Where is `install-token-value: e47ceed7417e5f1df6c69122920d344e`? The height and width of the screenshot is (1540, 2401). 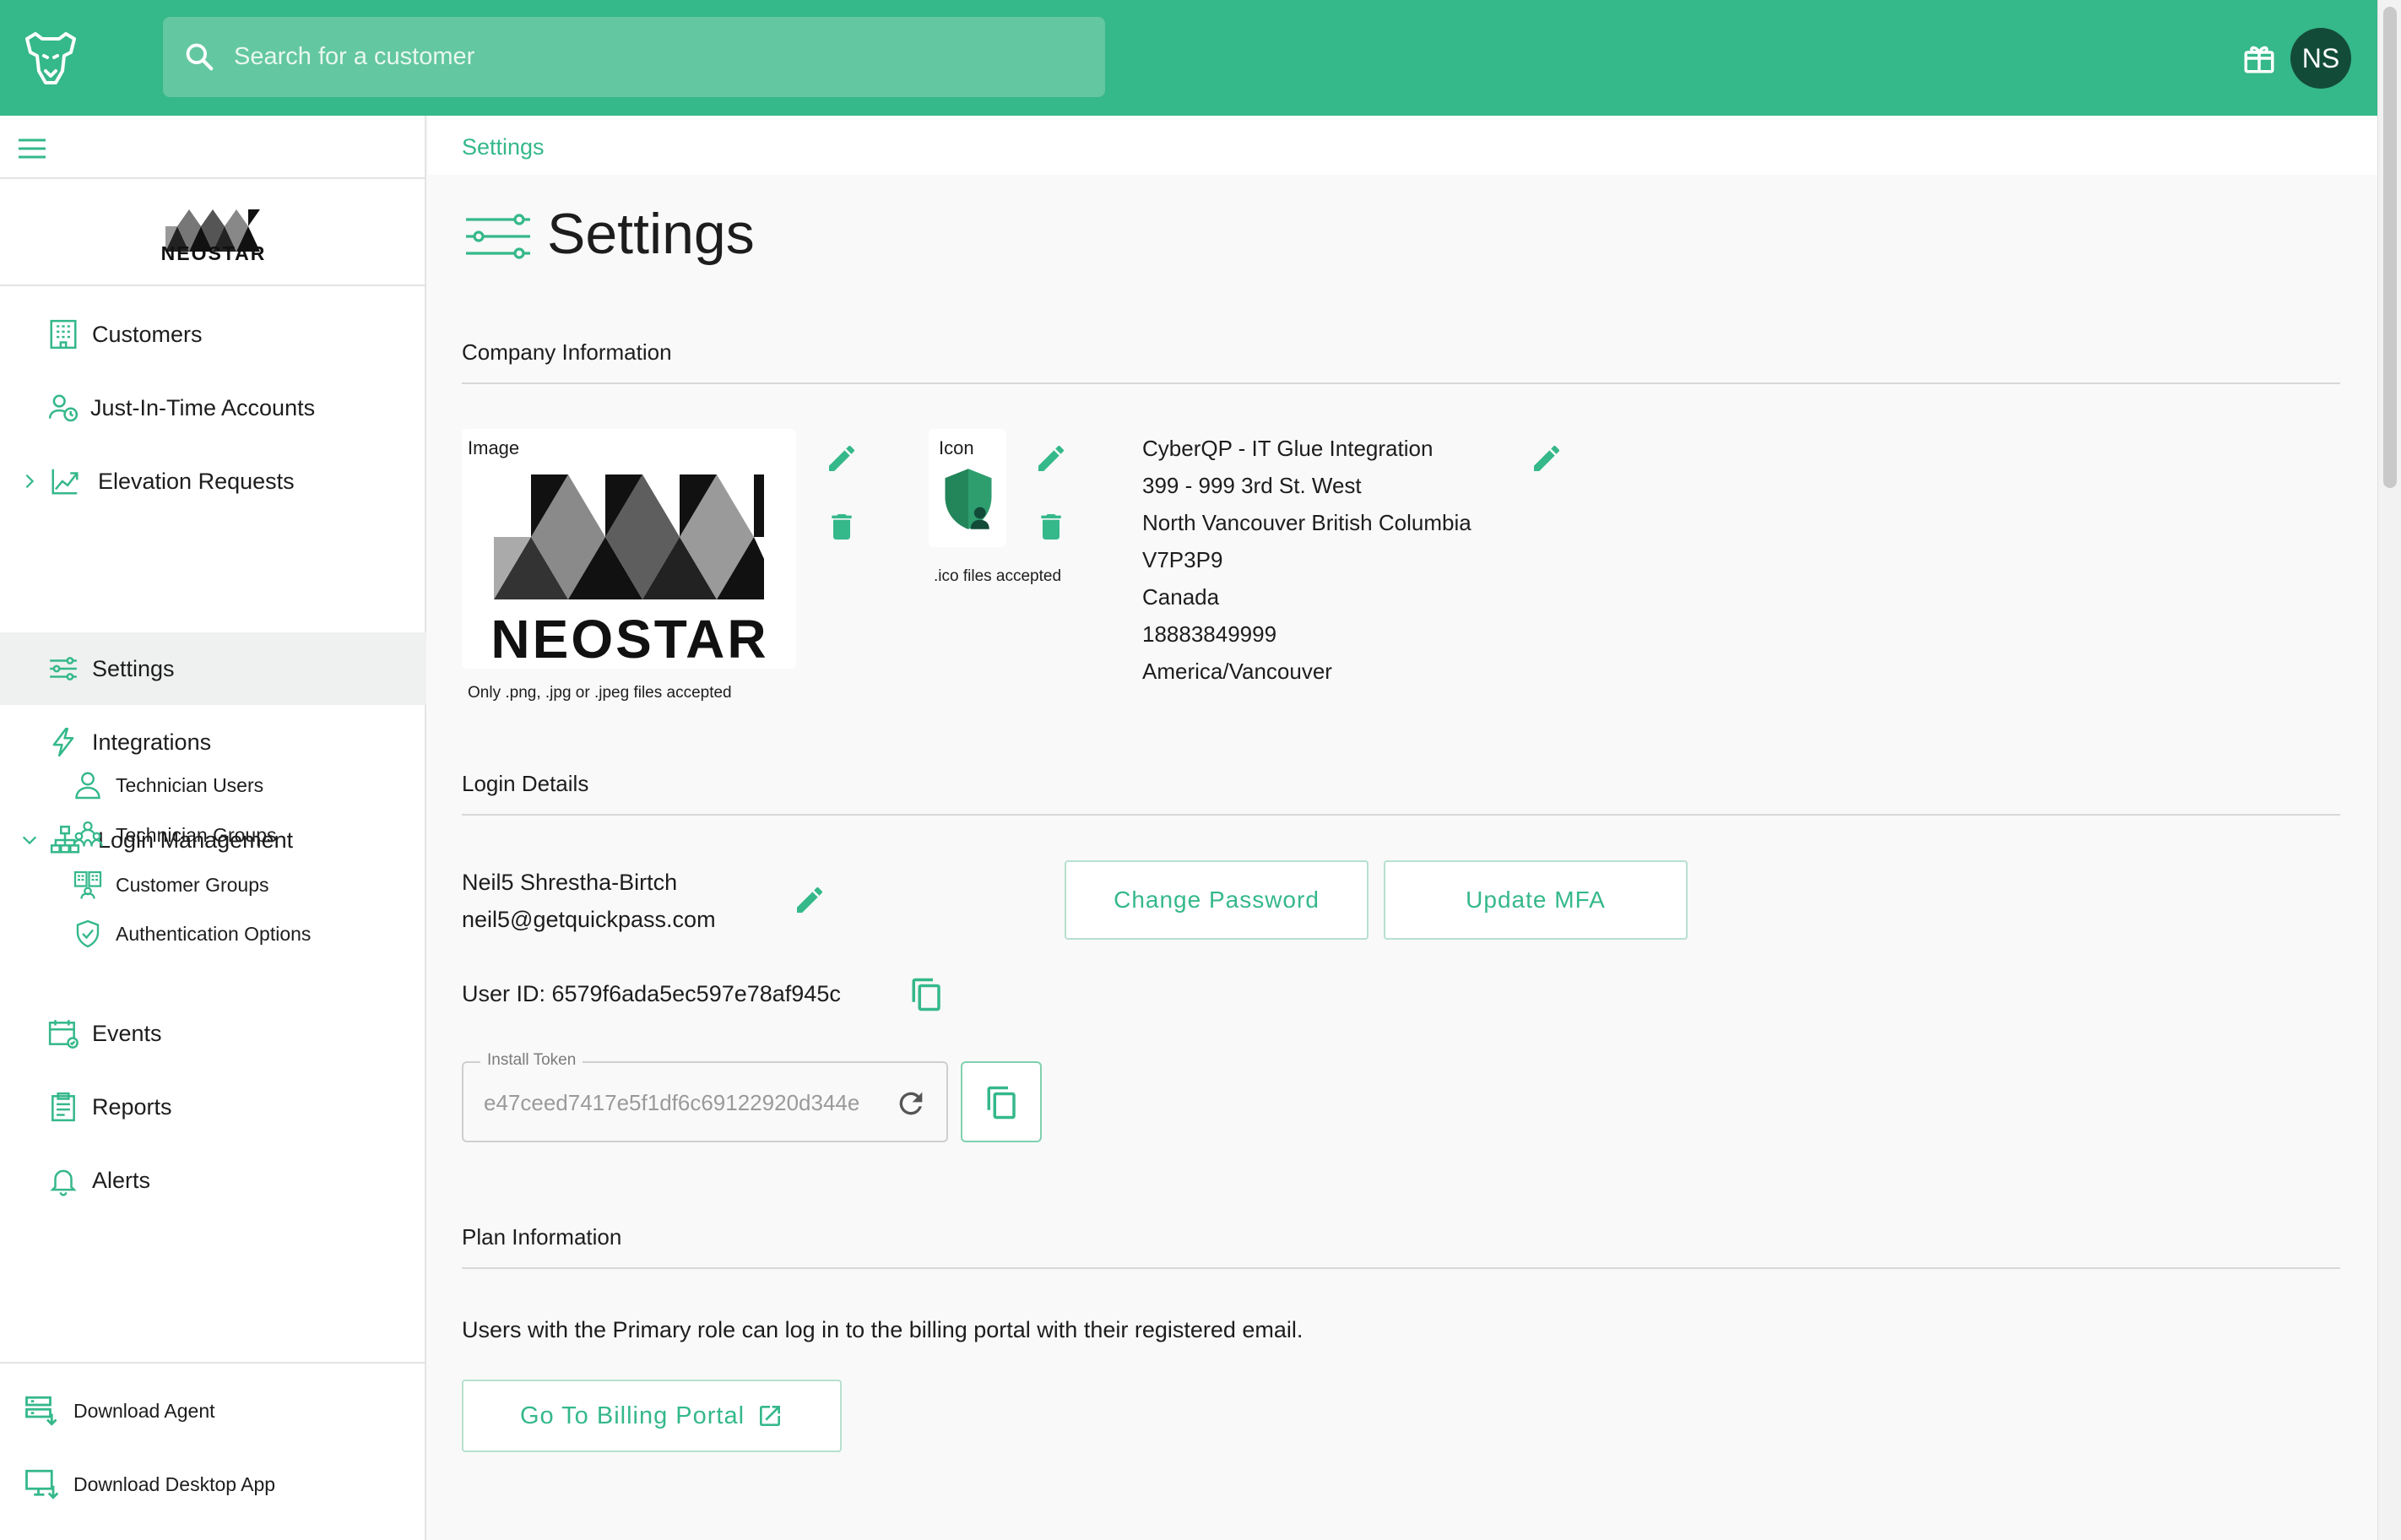 install-token-value: e47ceed7417e5f1df6c69122920d344e is located at coordinates (672, 1102).